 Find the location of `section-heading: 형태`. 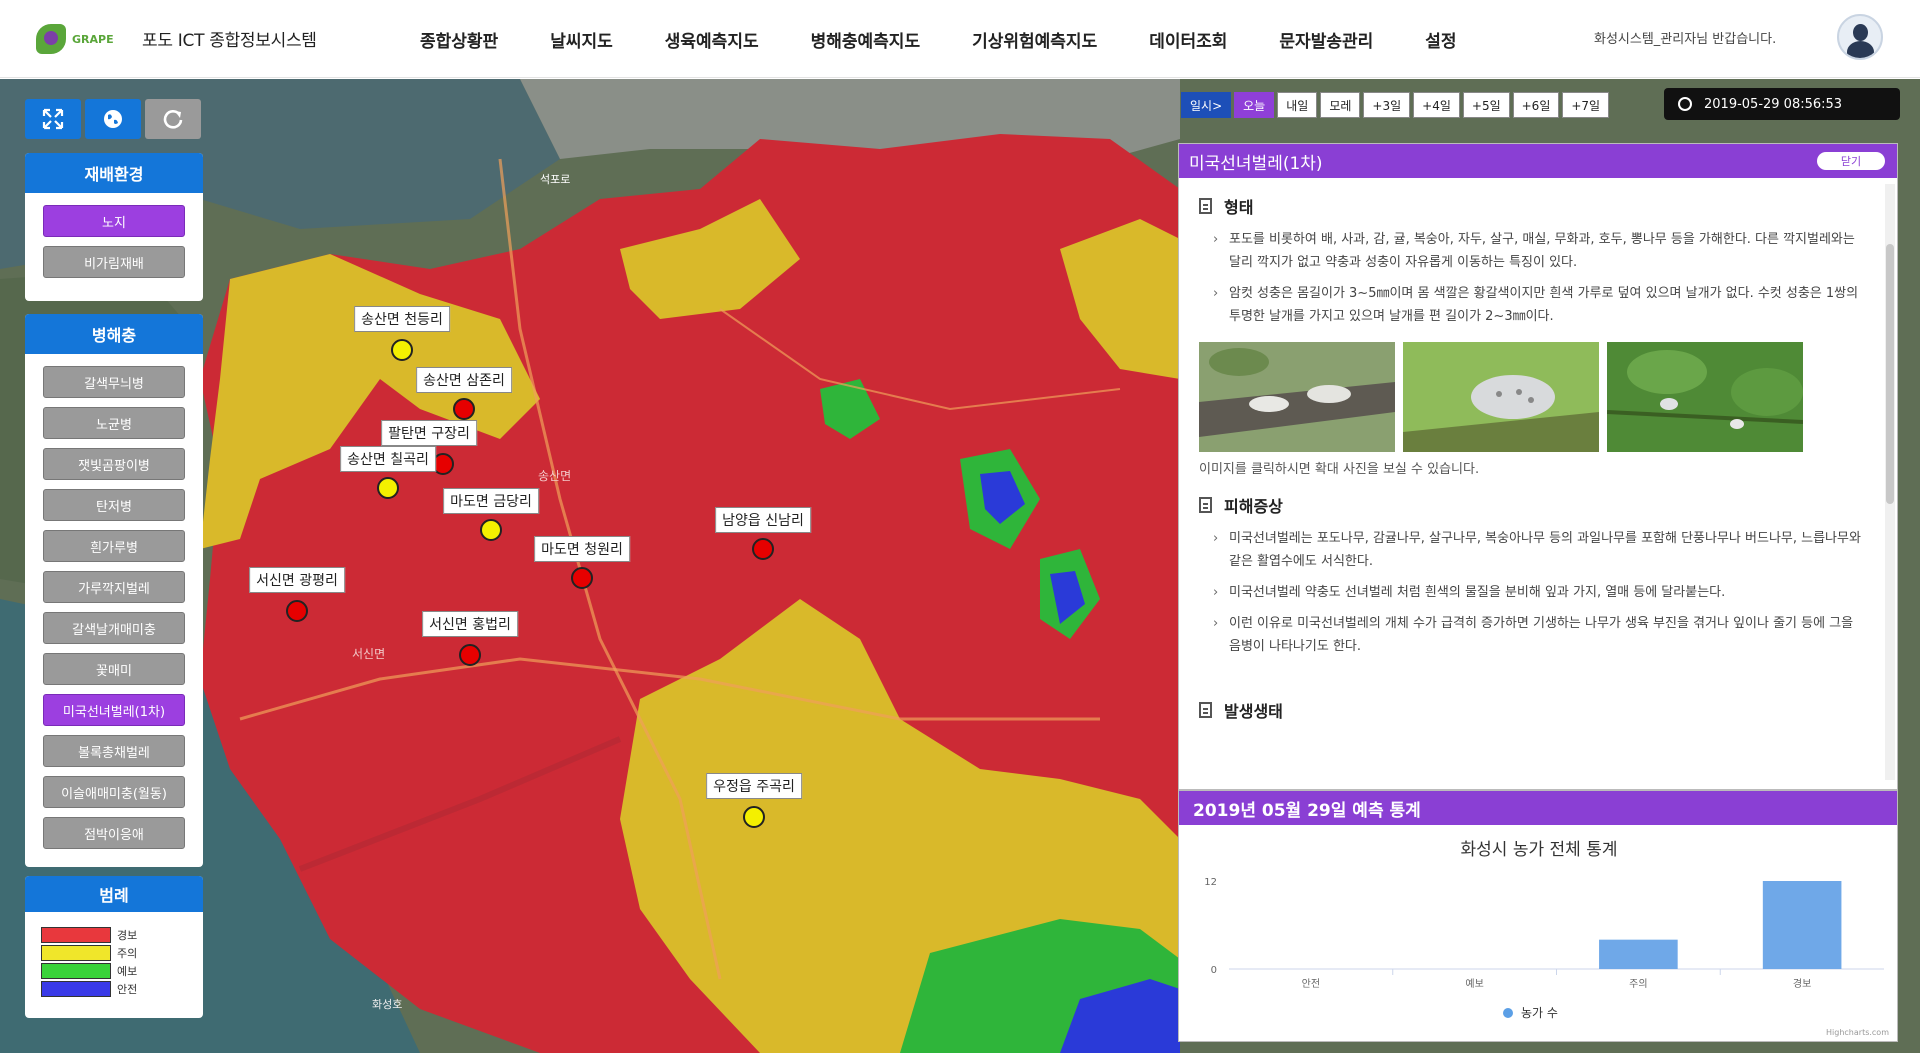

section-heading: 형태 is located at coordinates (1531, 206).